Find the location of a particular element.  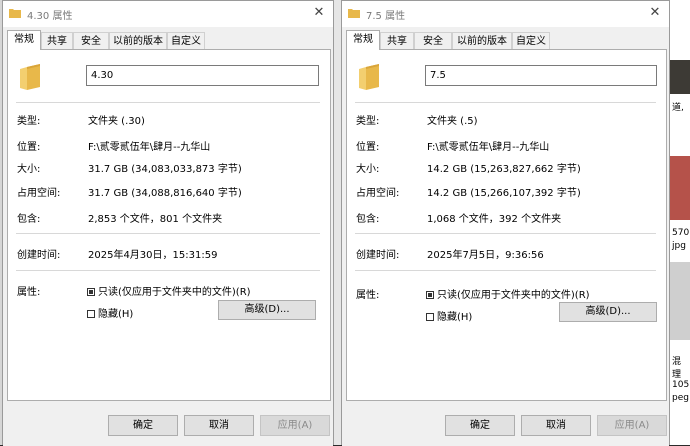

background-thumb-gray is located at coordinates (680, 301).